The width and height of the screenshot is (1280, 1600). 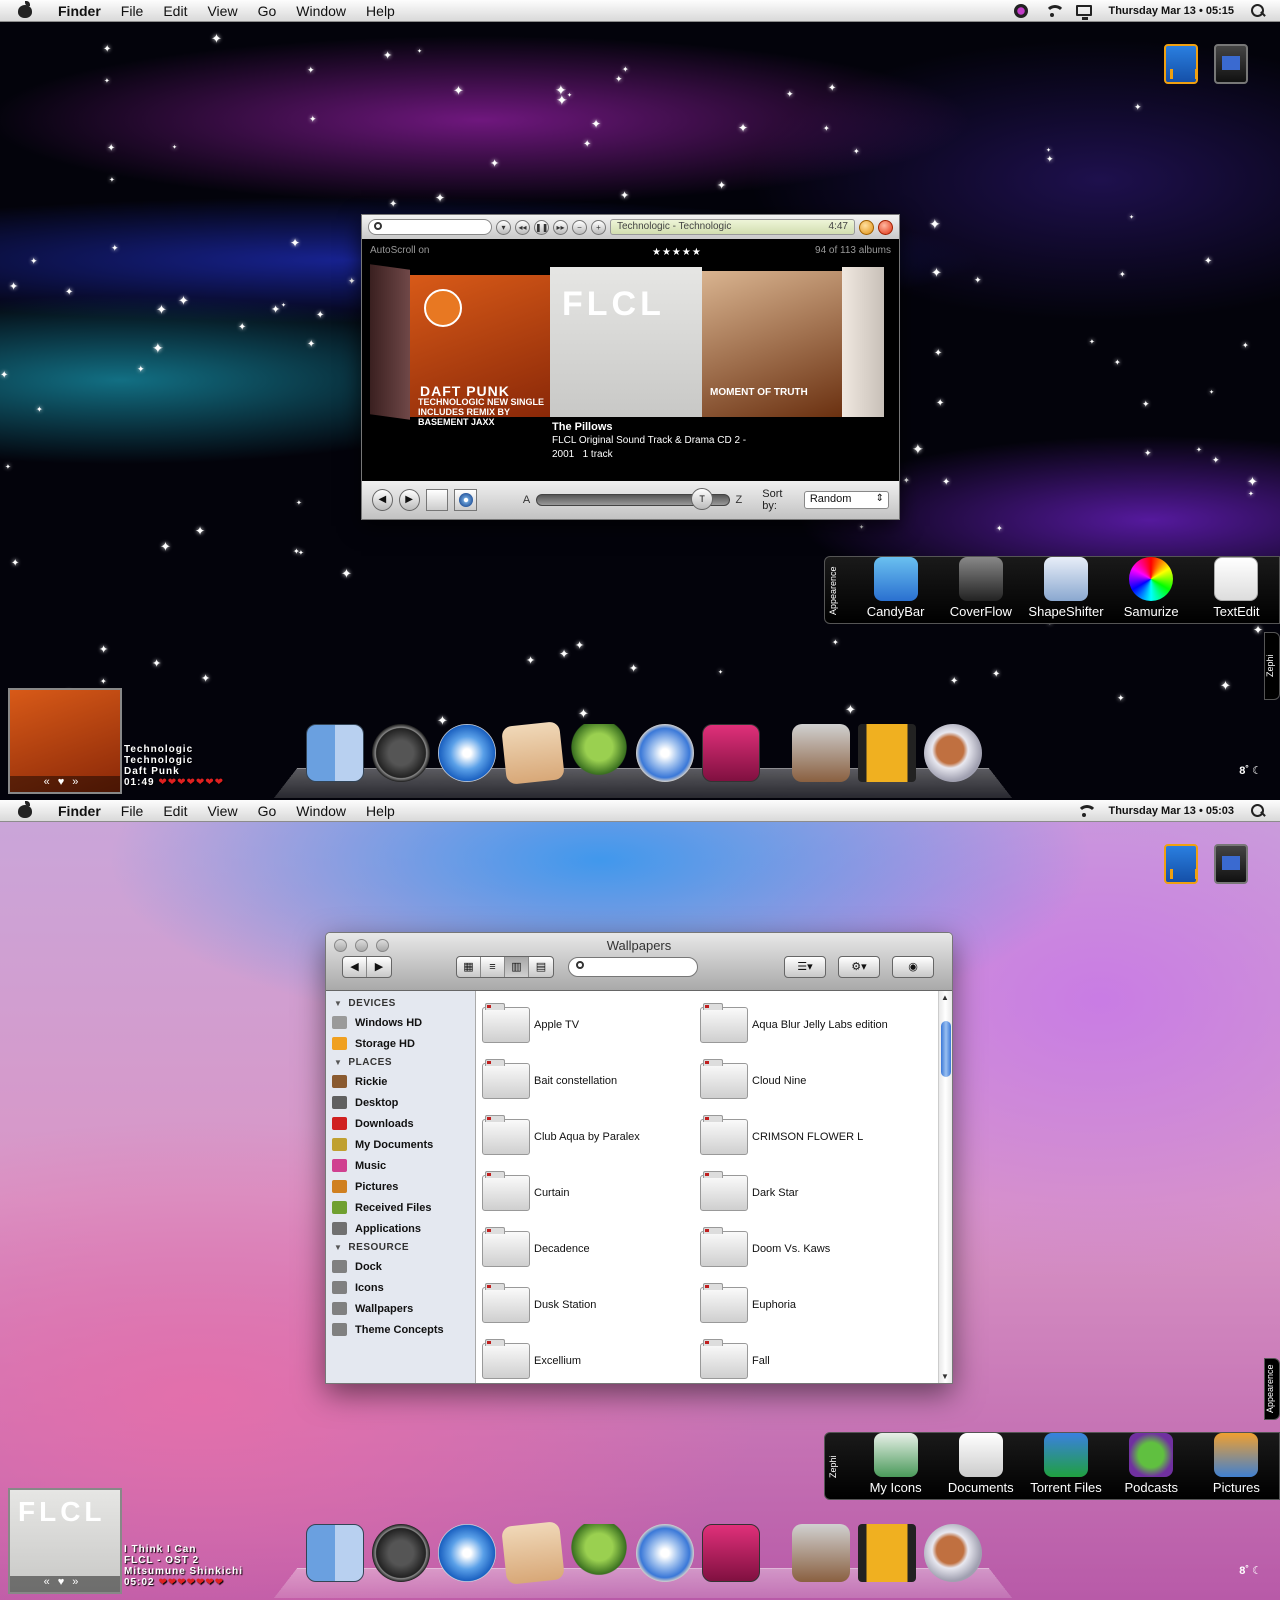 What do you see at coordinates (560, 227) in the screenshot?
I see `fast-forward-button: ▸▸` at bounding box center [560, 227].